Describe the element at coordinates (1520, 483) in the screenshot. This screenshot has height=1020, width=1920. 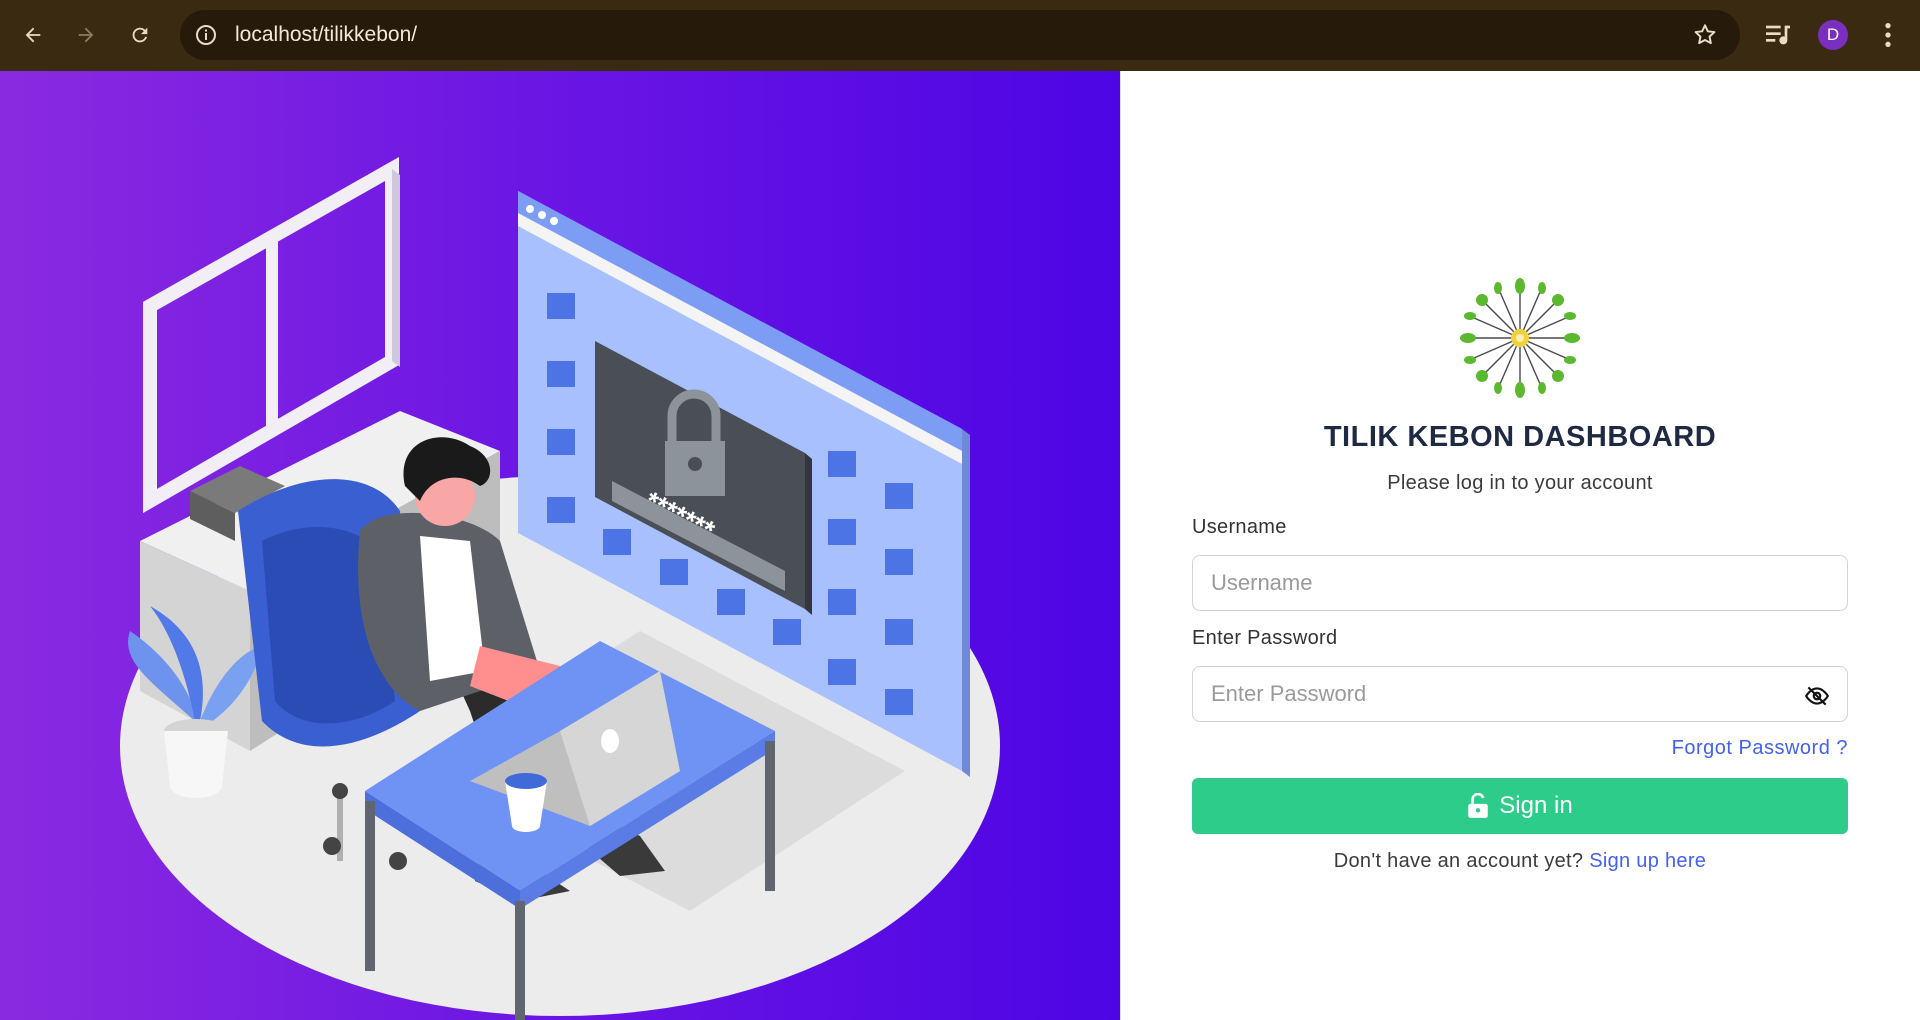
I see `page-subtitle: Please log in to your account` at that location.